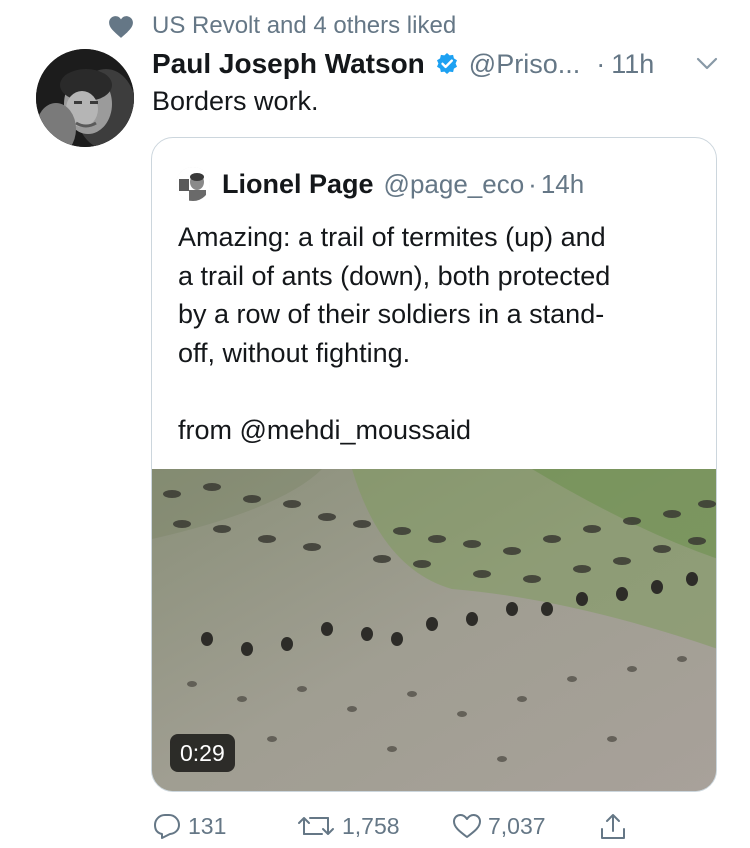  Describe the element at coordinates (298, 184) in the screenshot. I see `quoted-author-name: Lionel Page` at that location.